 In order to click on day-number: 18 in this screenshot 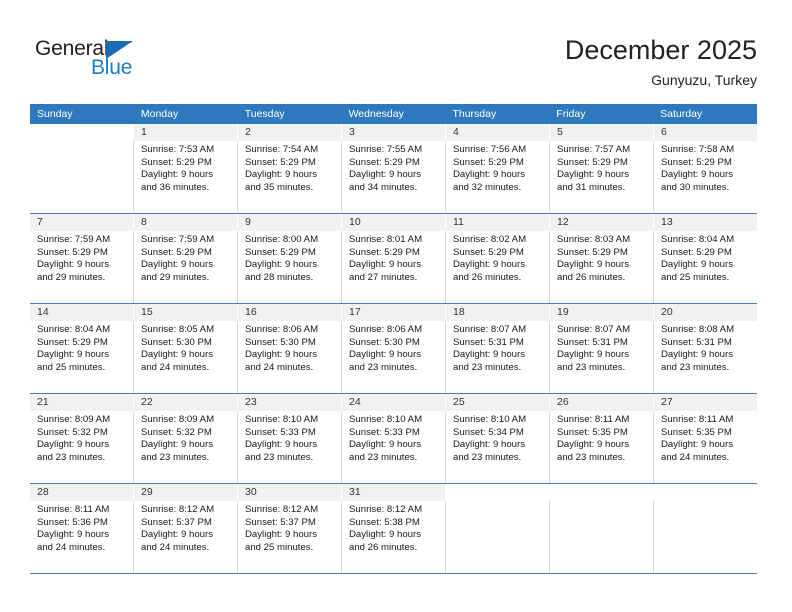, I will do `click(498, 312)`.